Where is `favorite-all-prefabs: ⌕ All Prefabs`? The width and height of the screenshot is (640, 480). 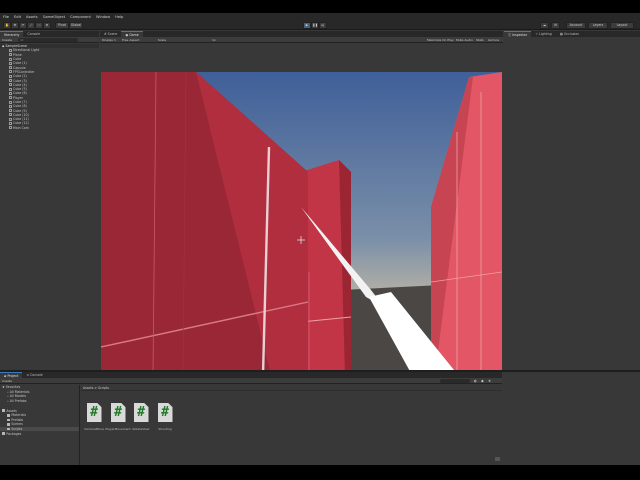
favorite-all-prefabs: ⌕ All Prefabs is located at coordinates (39, 401).